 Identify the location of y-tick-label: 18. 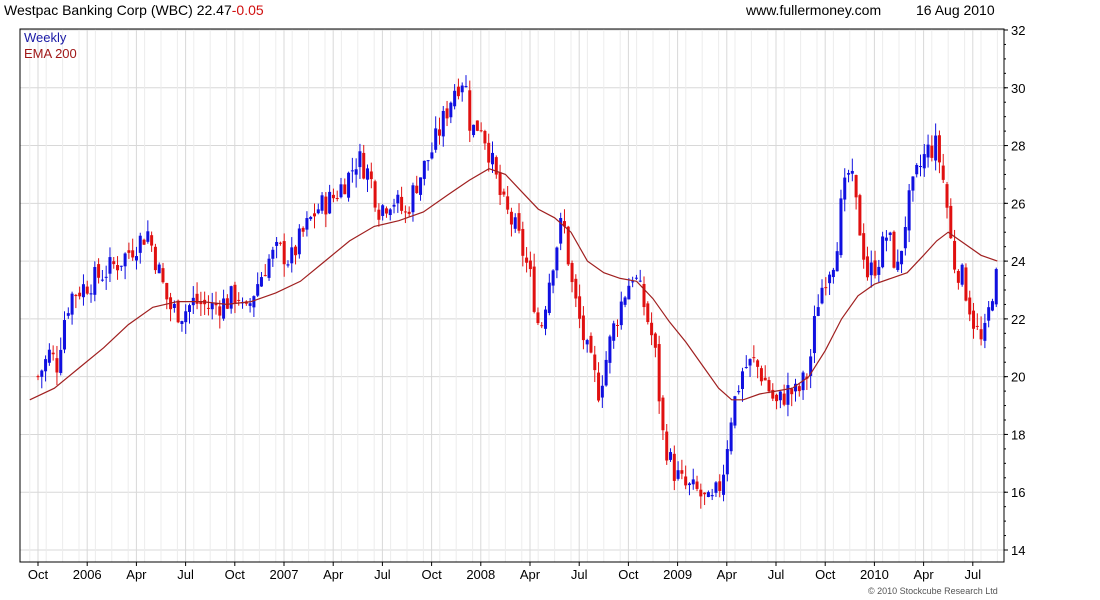
(1018, 434).